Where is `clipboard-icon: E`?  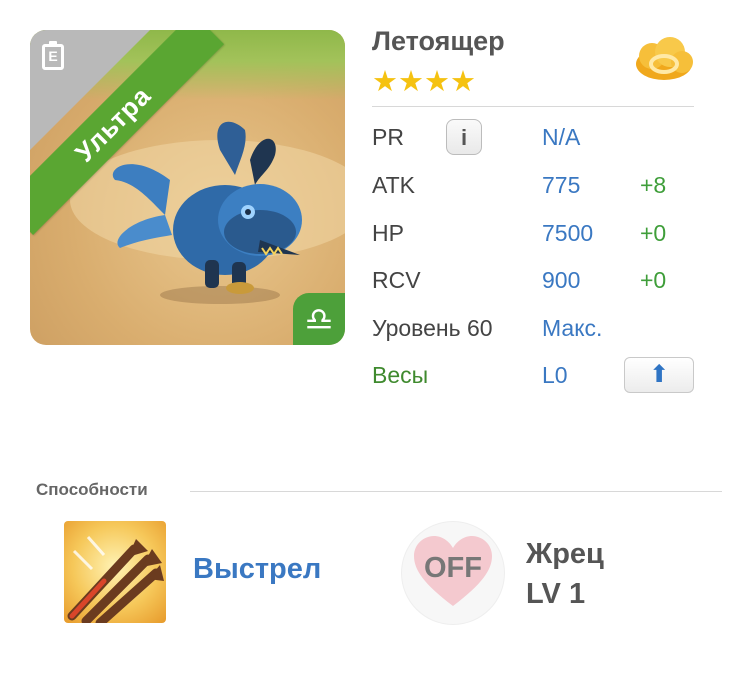 clipboard-icon: E is located at coordinates (53, 55).